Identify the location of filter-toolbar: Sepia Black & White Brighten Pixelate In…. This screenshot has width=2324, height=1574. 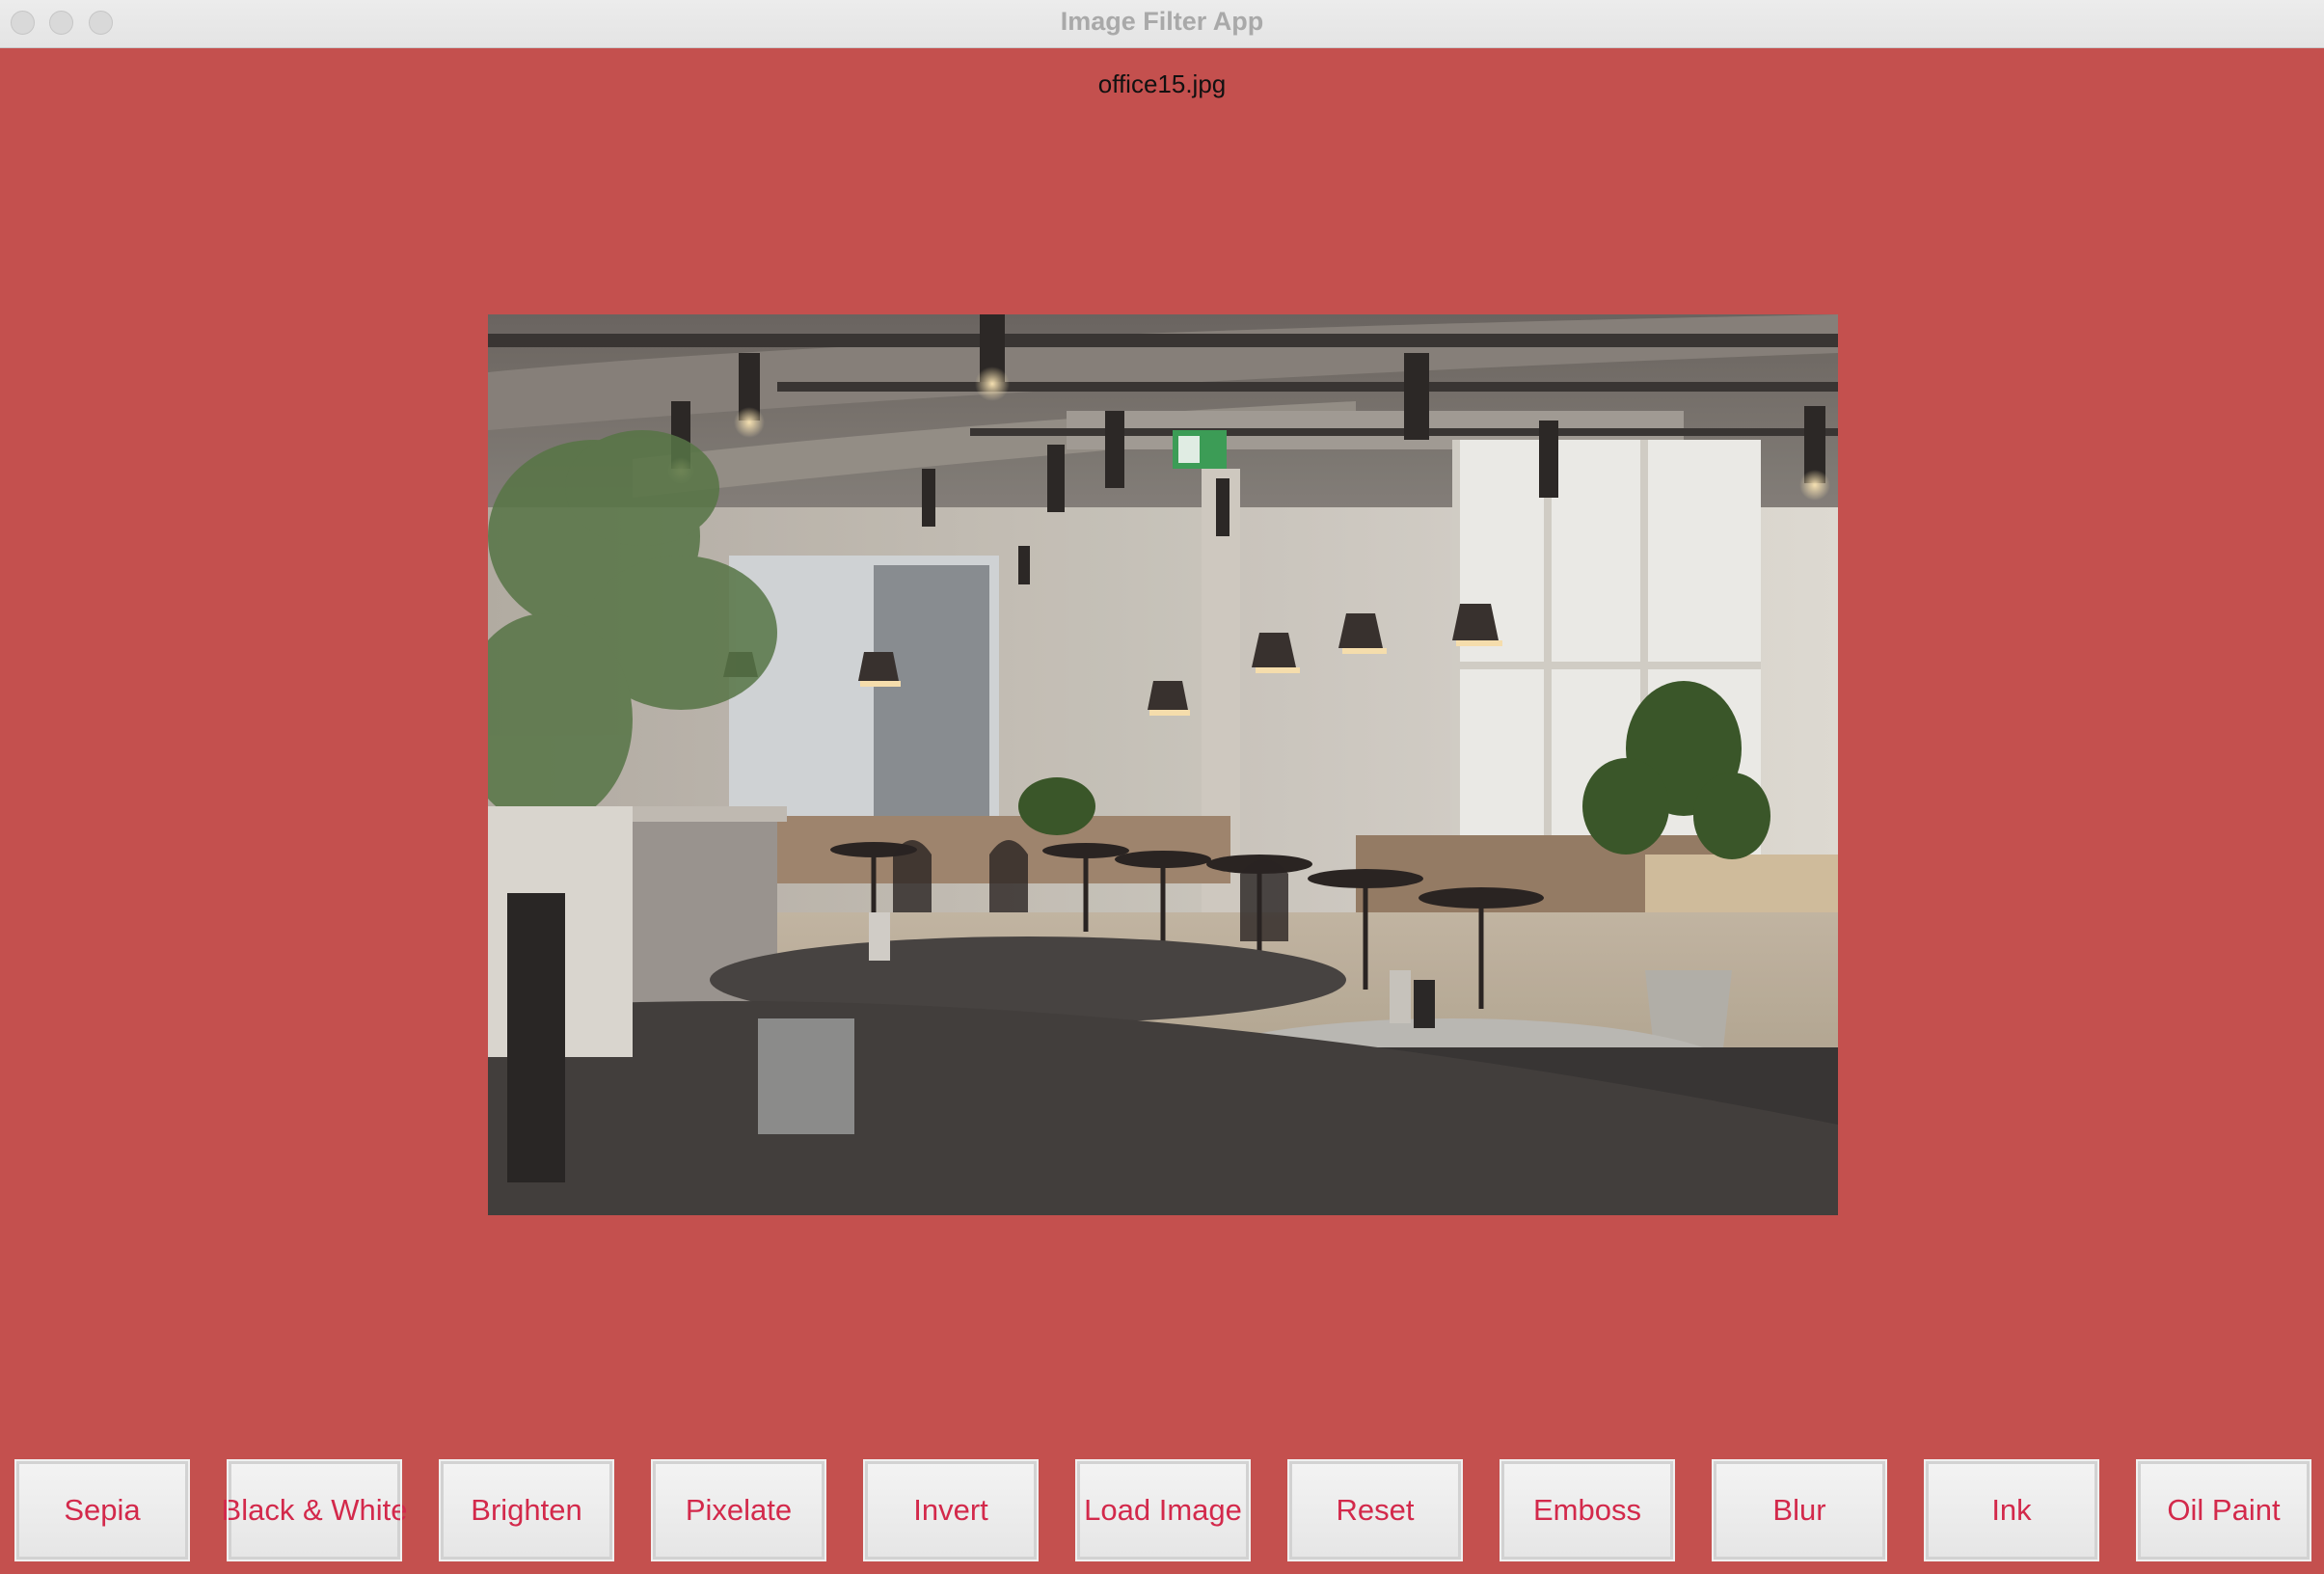
(1162, 1510).